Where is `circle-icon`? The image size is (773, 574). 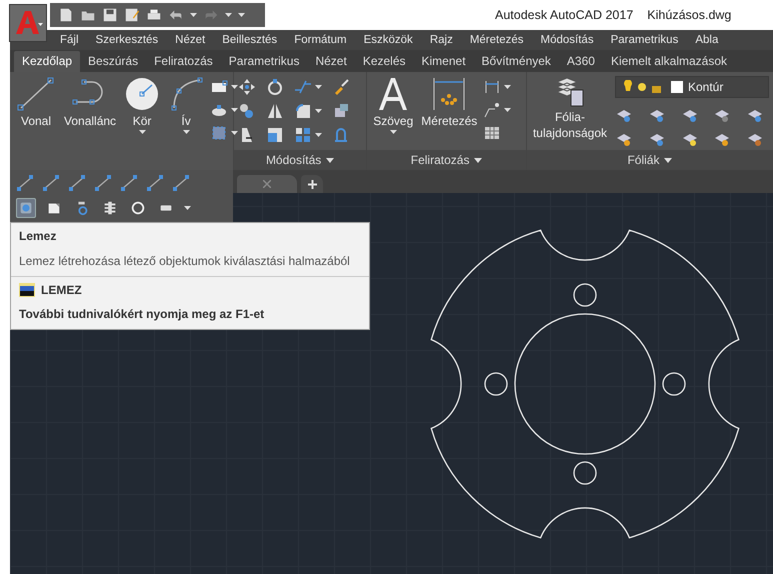
circle-icon is located at coordinates (142, 94).